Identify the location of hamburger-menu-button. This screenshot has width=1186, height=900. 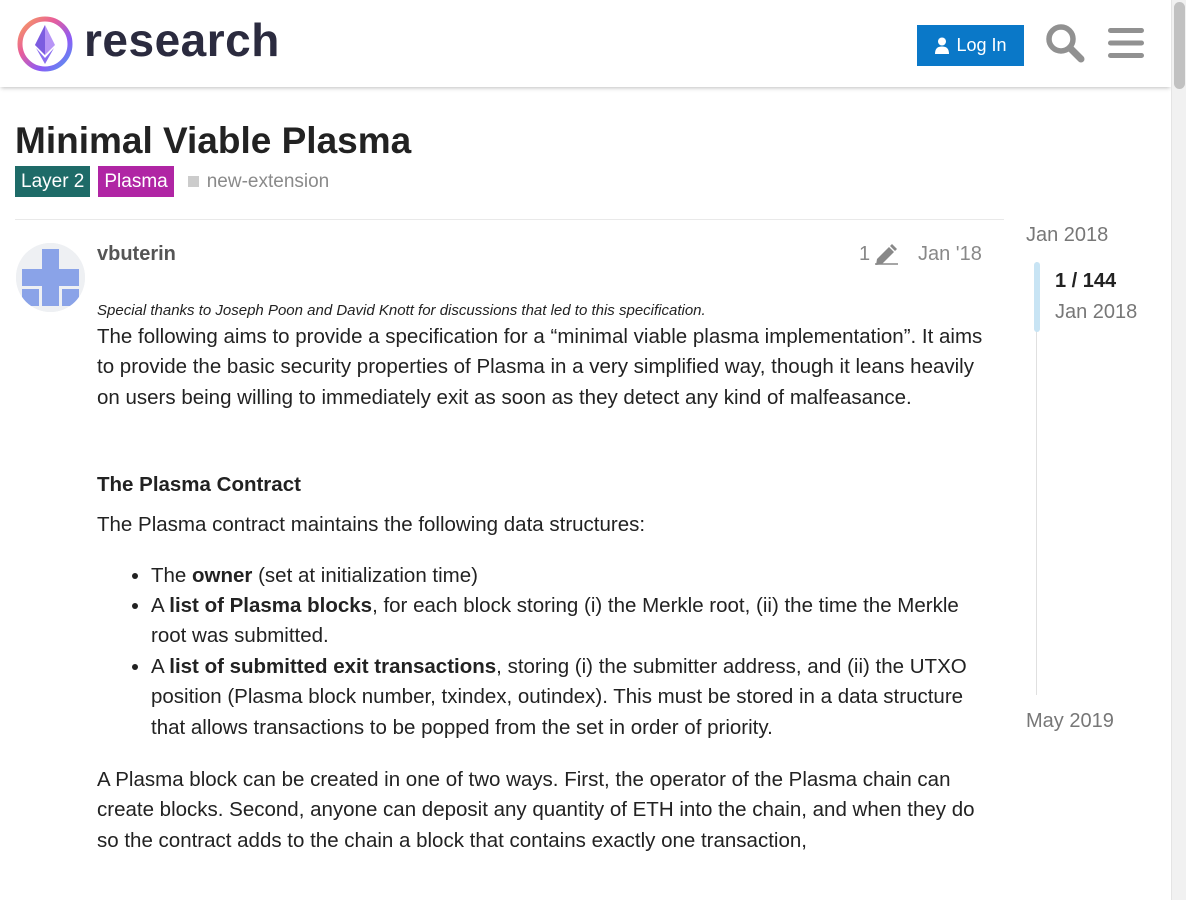
(1126, 43).